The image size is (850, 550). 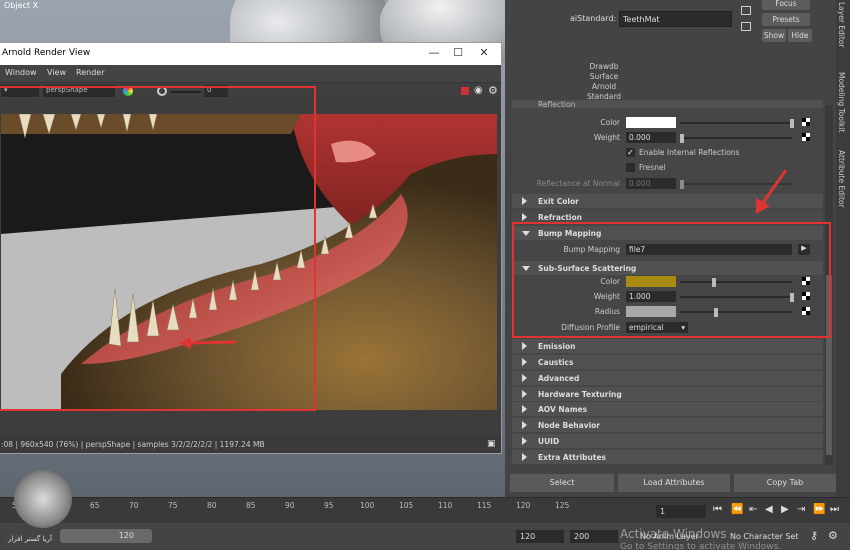 I want to click on step-back-icon: ⏪, so click(x=737, y=509).